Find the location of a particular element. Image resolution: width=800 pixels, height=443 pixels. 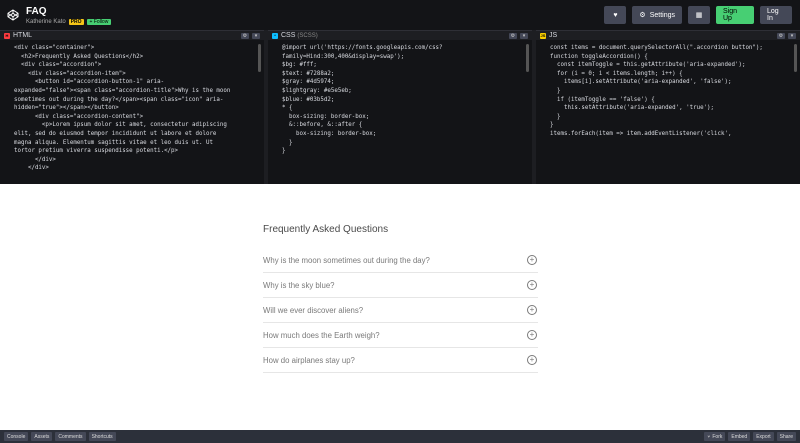

bottom-right-actions: ⑂ Fork Embed Export Share is located at coordinates (750, 436).